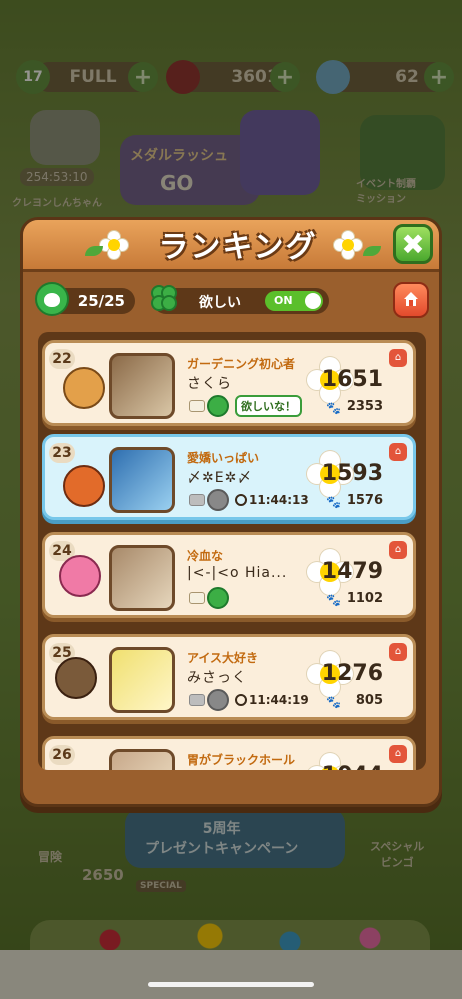 Image resolution: width=462 pixels, height=999 pixels. I want to click on player-title: ガーデニング初心者, so click(241, 364).